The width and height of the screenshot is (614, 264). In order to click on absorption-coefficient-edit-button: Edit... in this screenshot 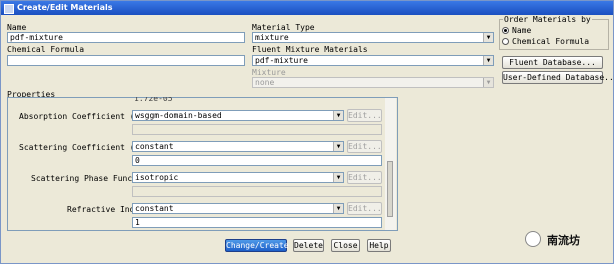, I will do `click(364, 115)`.